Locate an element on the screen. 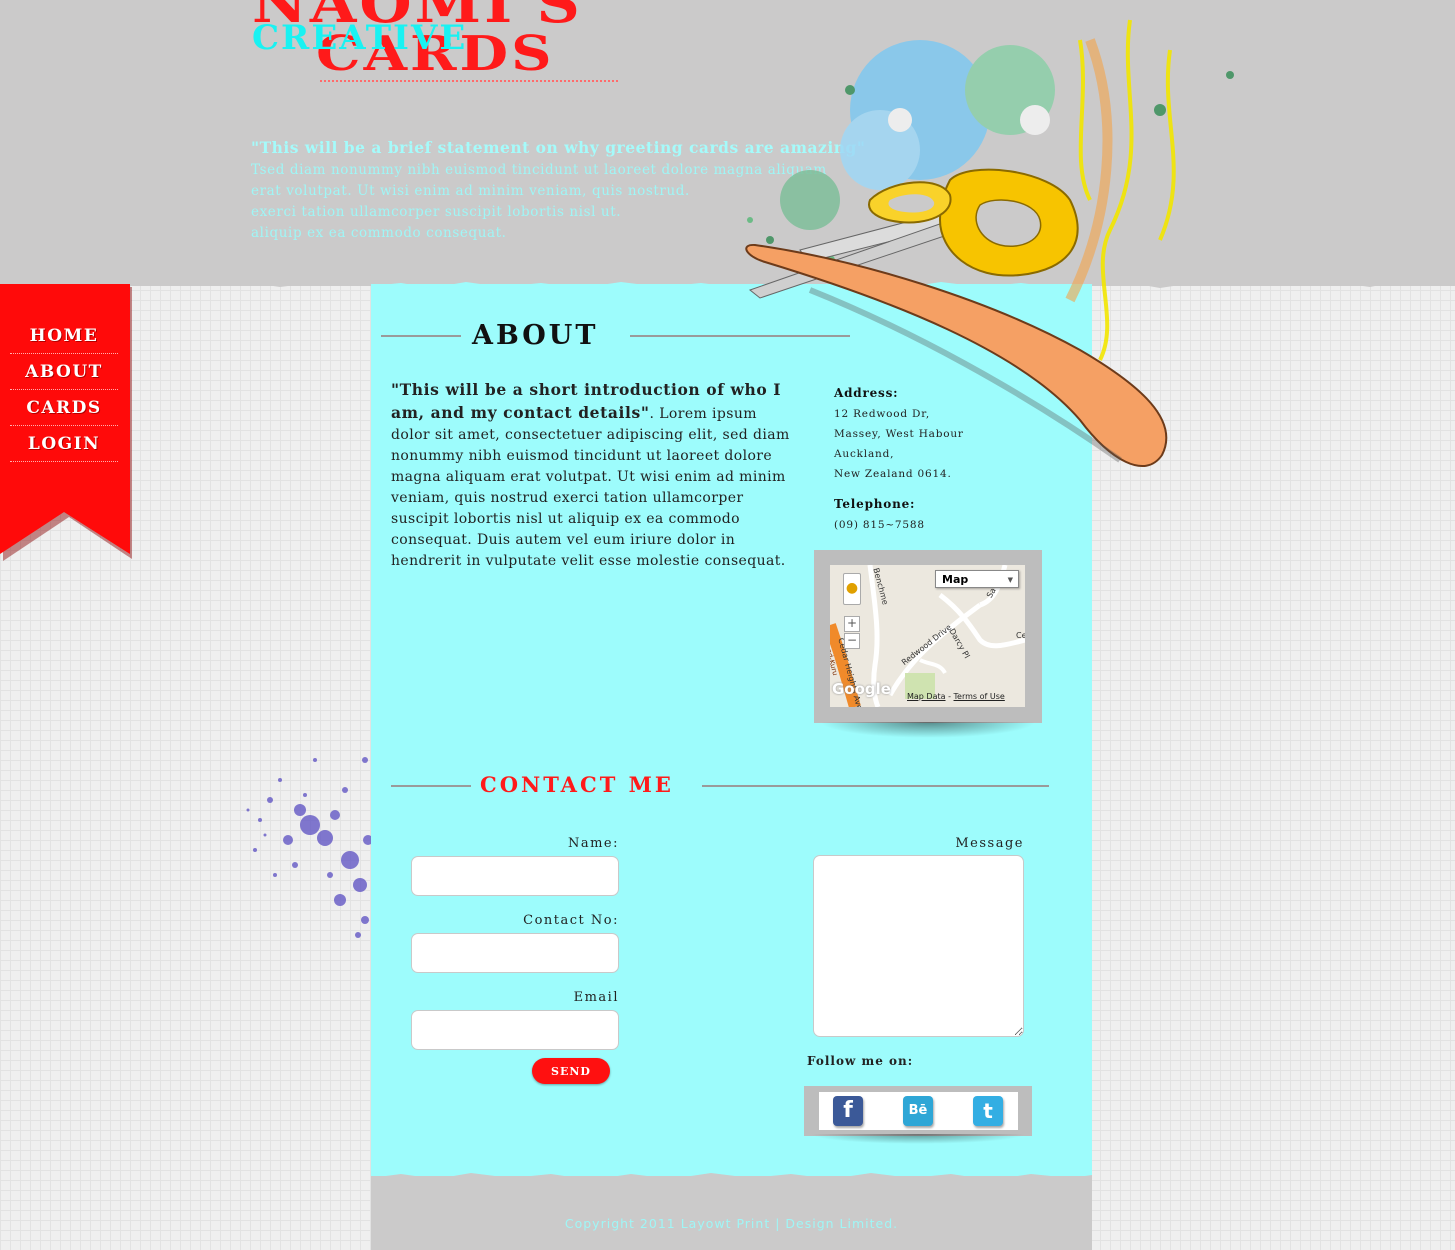  address-line: Auckland, is located at coordinates (864, 454).